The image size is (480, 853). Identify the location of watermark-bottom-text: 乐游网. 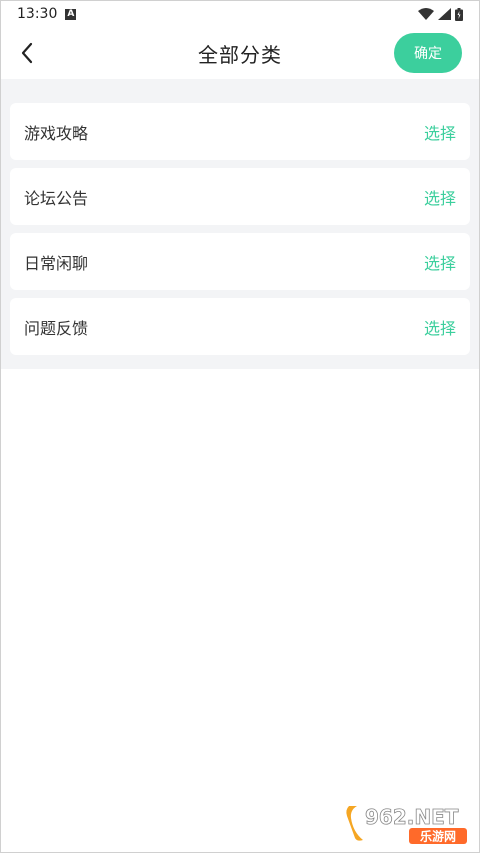
(438, 836).